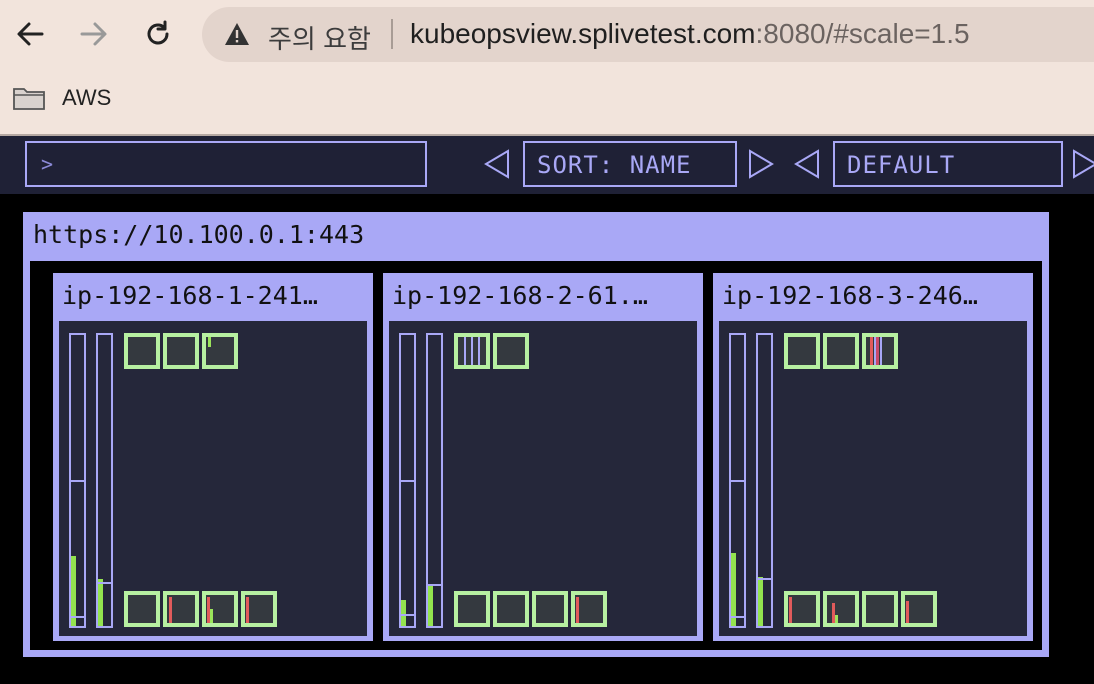 Image resolution: width=1094 pixels, height=684 pixels. What do you see at coordinates (948, 164) in the screenshot?
I see `theme-selector: DEFAULT` at bounding box center [948, 164].